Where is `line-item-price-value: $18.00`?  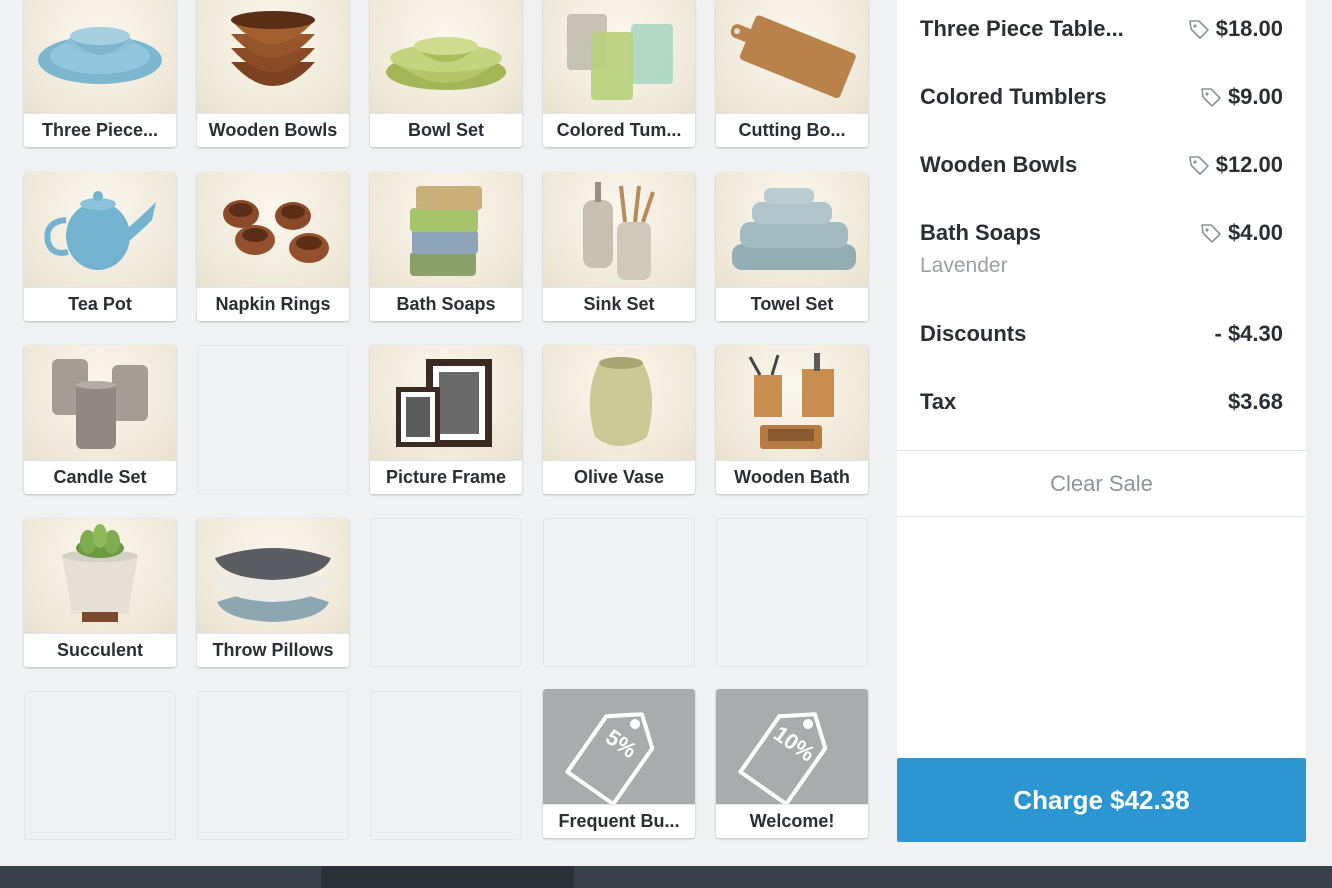 line-item-price-value: $18.00 is located at coordinates (1249, 28).